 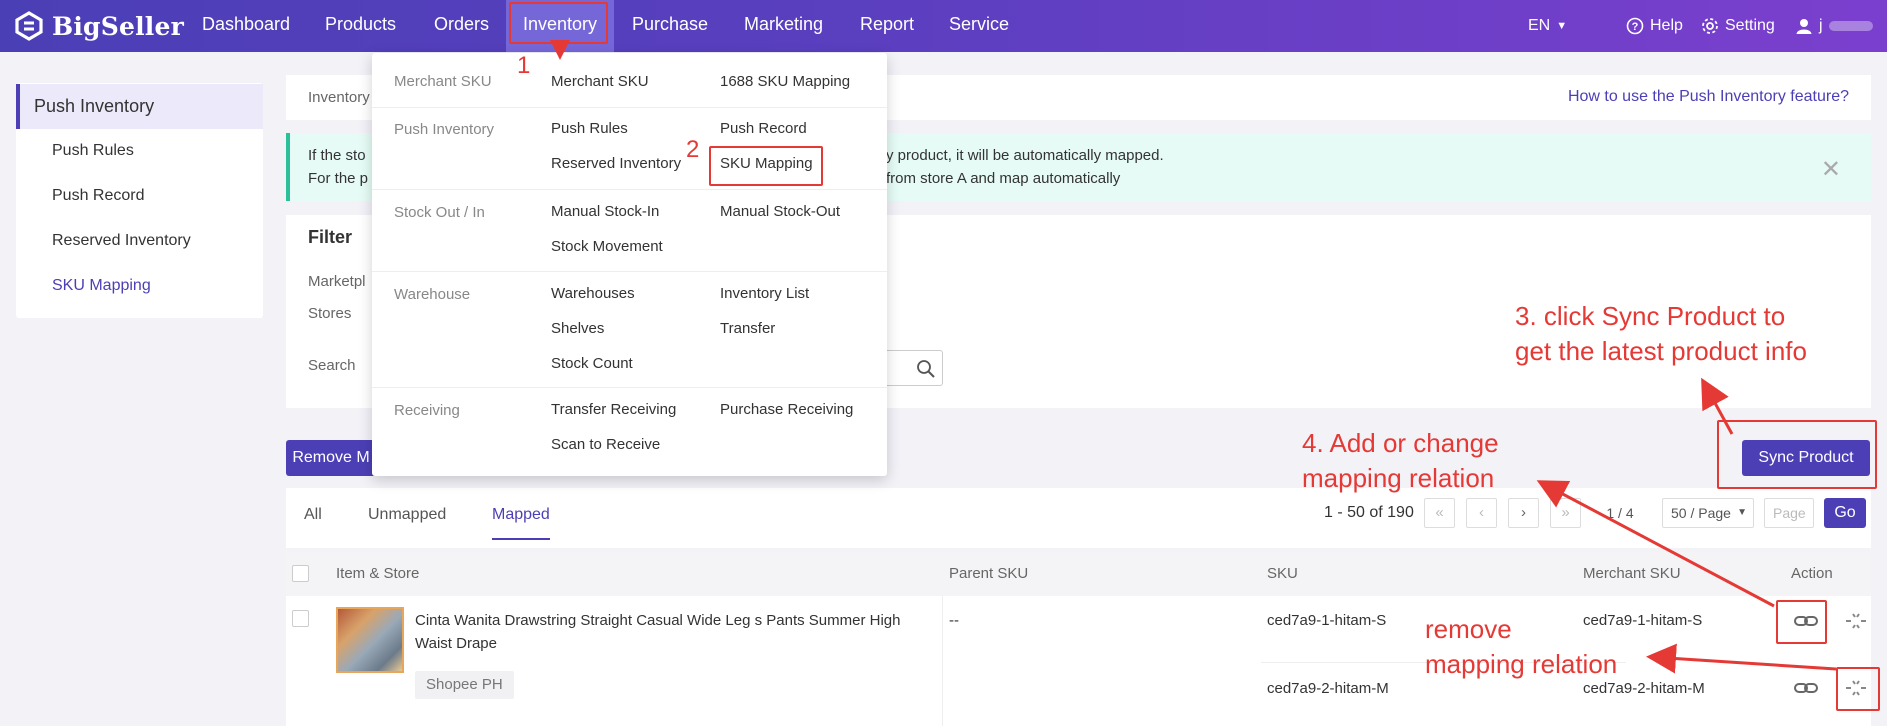 What do you see at coordinates (1742, 512) in the screenshot?
I see `chevron-down-icon: ▼` at bounding box center [1742, 512].